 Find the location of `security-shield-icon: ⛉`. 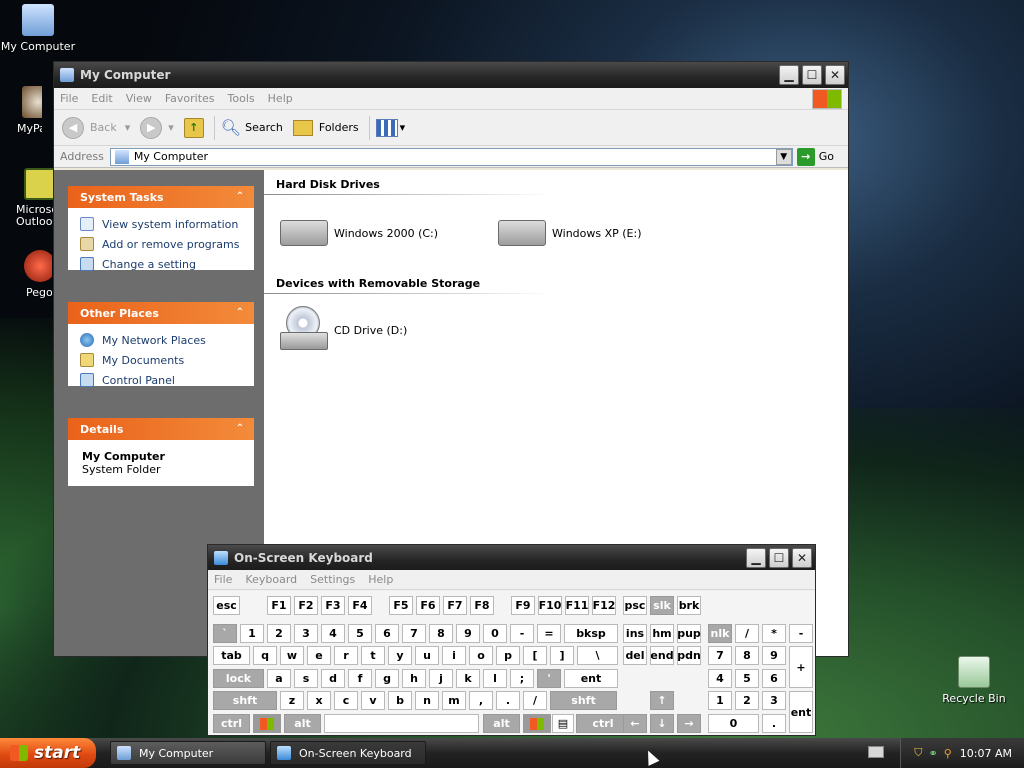

security-shield-icon: ⛉ is located at coordinates (918, 753).